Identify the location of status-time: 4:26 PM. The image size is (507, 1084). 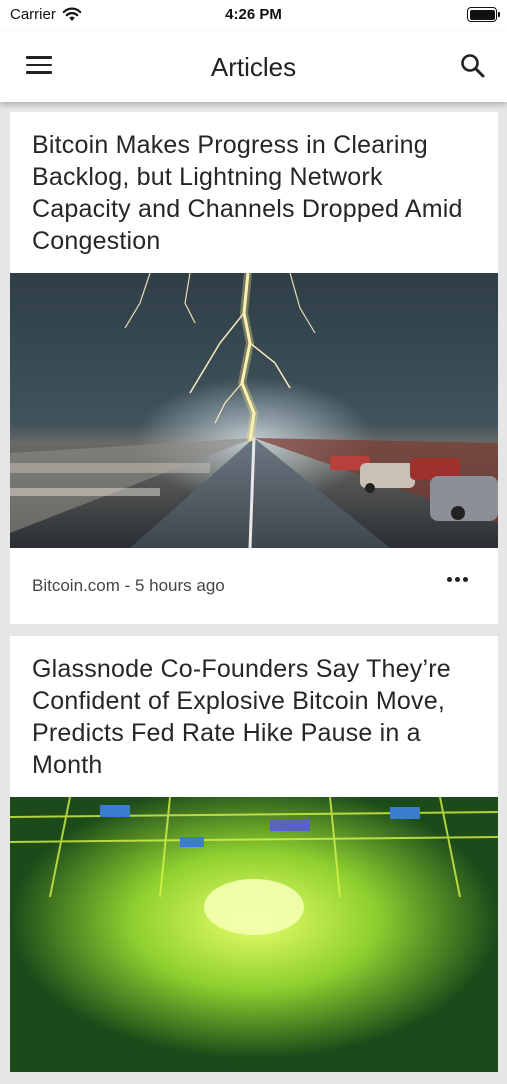
(253, 14).